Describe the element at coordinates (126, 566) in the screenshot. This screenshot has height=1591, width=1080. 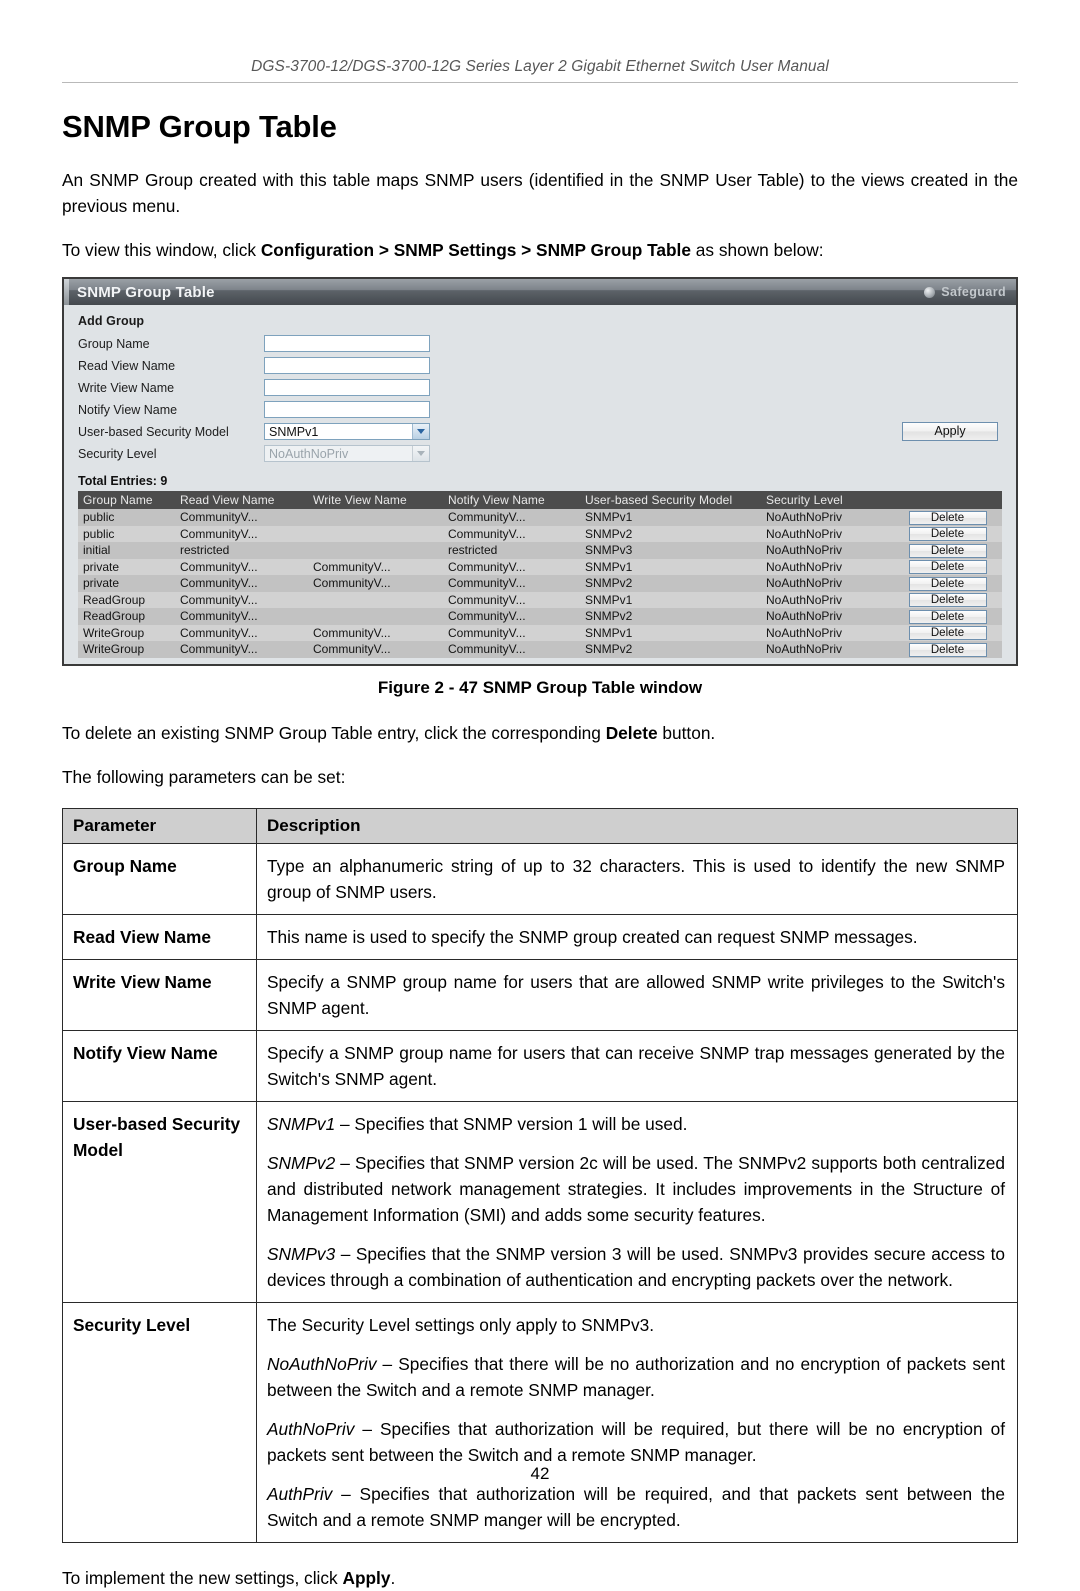
I see `grid-cell-group: private` at that location.